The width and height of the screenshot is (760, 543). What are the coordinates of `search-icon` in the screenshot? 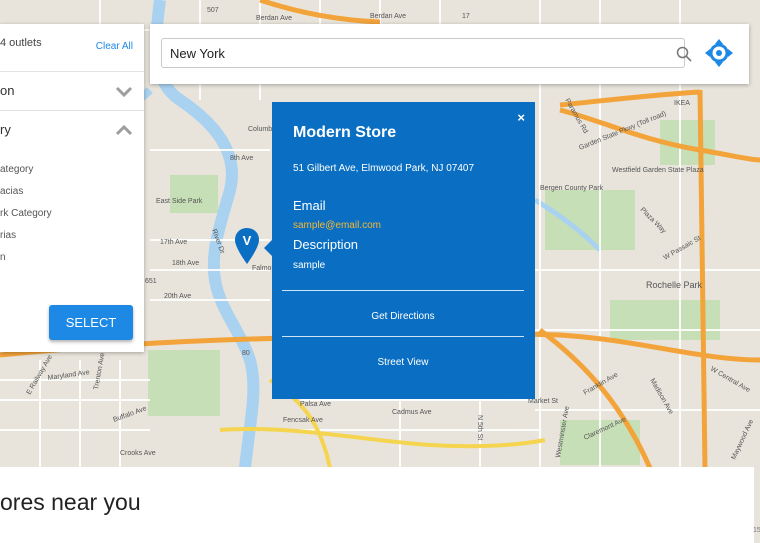 It's located at (684, 54).